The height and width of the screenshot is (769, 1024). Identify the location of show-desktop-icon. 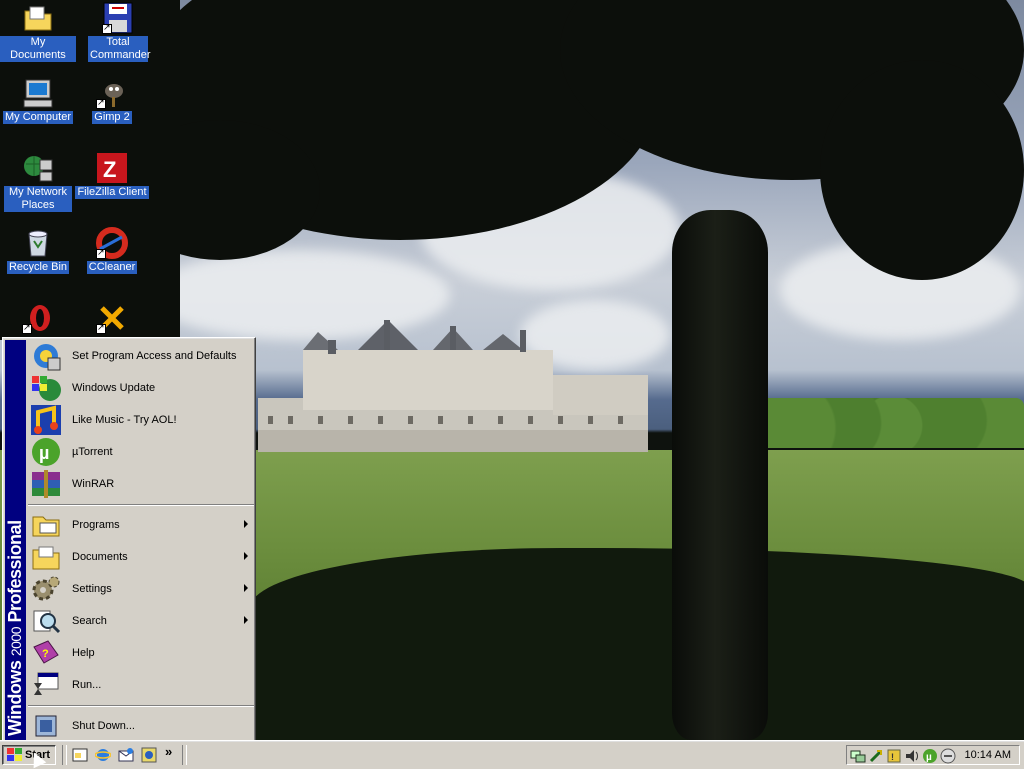
(80, 755).